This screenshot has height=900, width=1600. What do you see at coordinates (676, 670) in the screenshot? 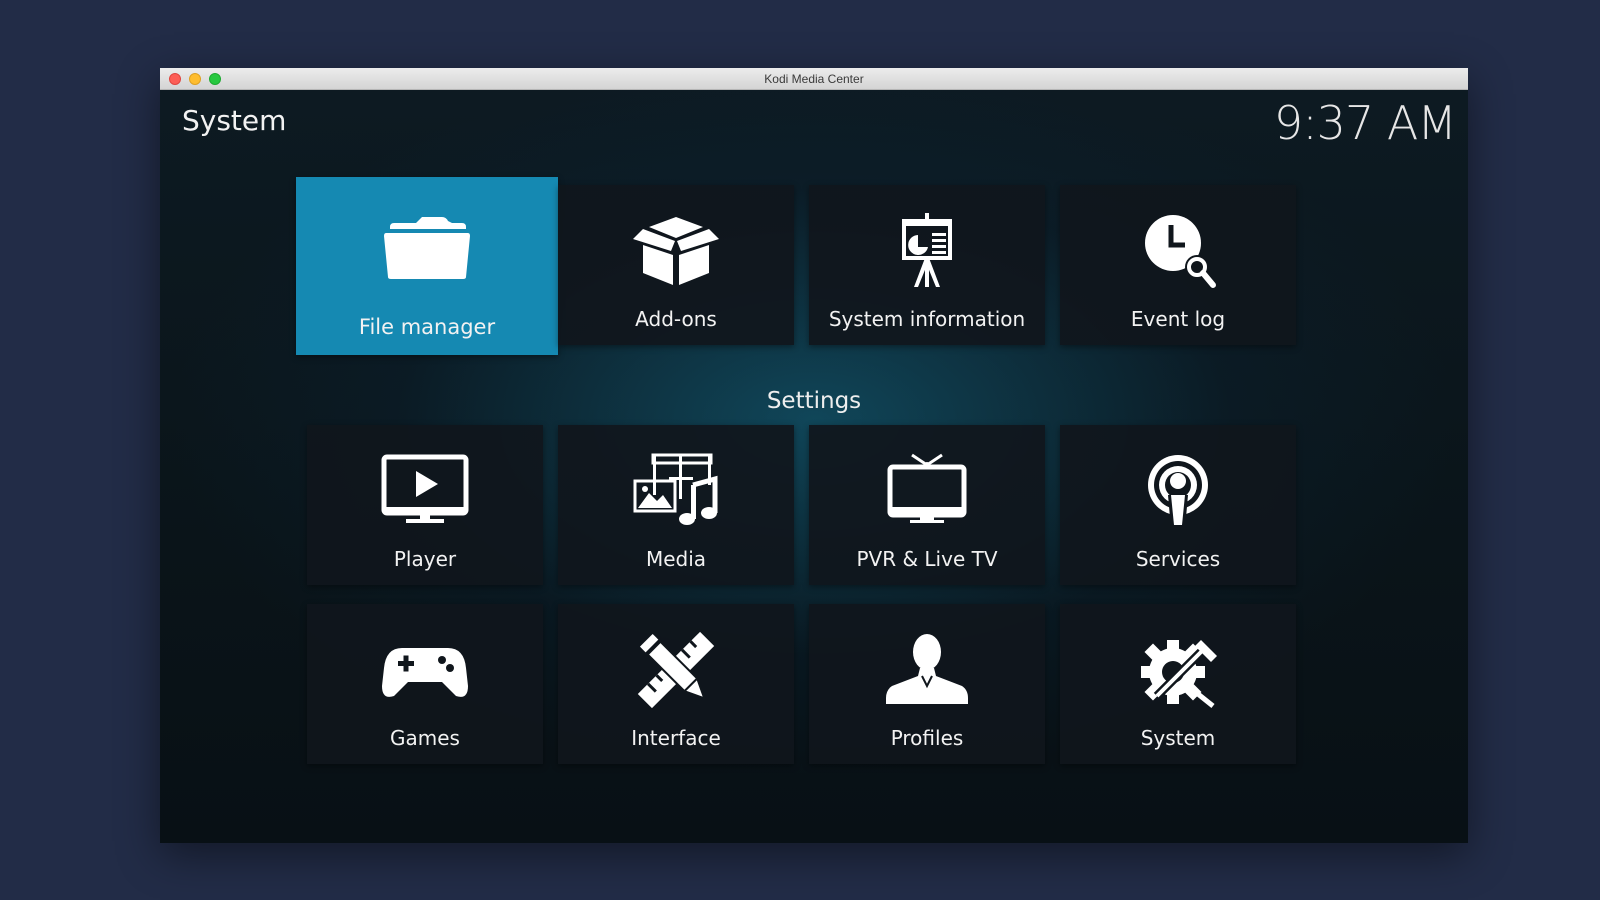
I see `pencil-ruler-icon` at bounding box center [676, 670].